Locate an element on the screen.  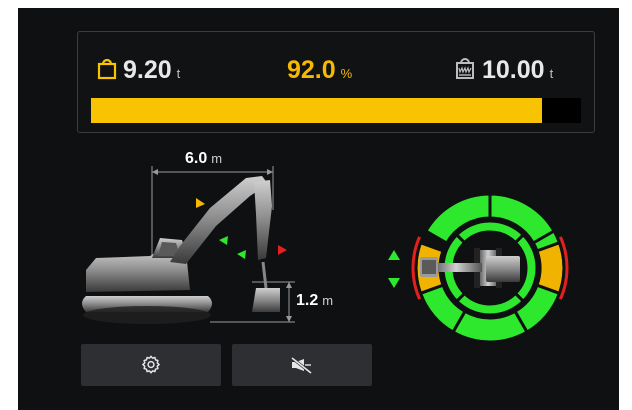
arm-direction-arrow is located at coordinates (223, 240).